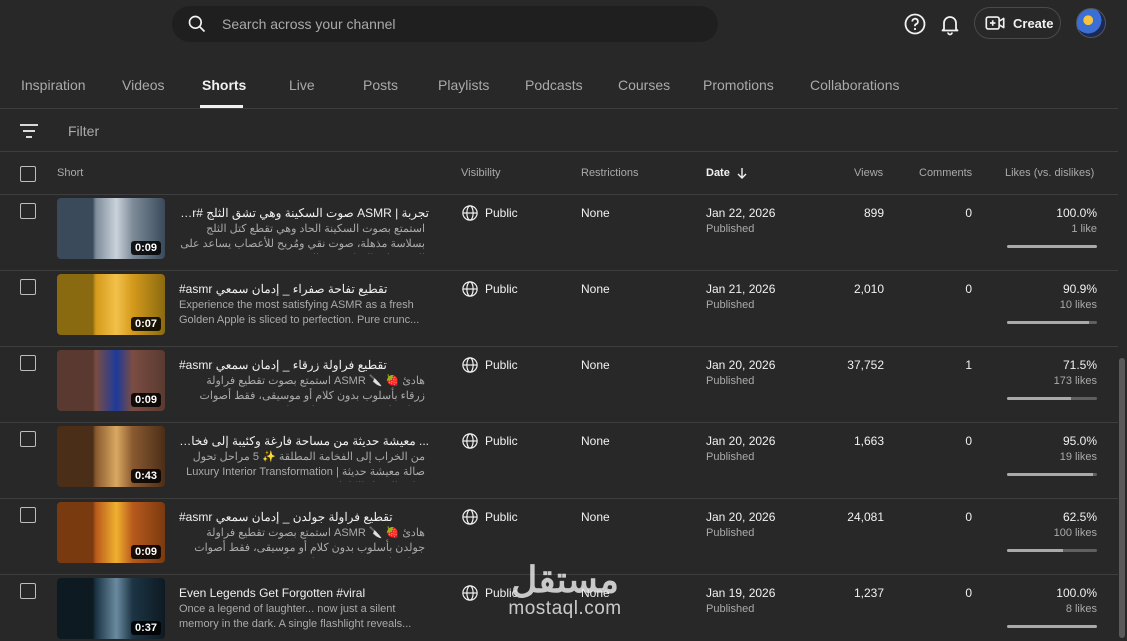 This screenshot has width=1127, height=641. What do you see at coordinates (304, 593) in the screenshot?
I see `video-title: Even Legends Get Forgotten #viral` at bounding box center [304, 593].